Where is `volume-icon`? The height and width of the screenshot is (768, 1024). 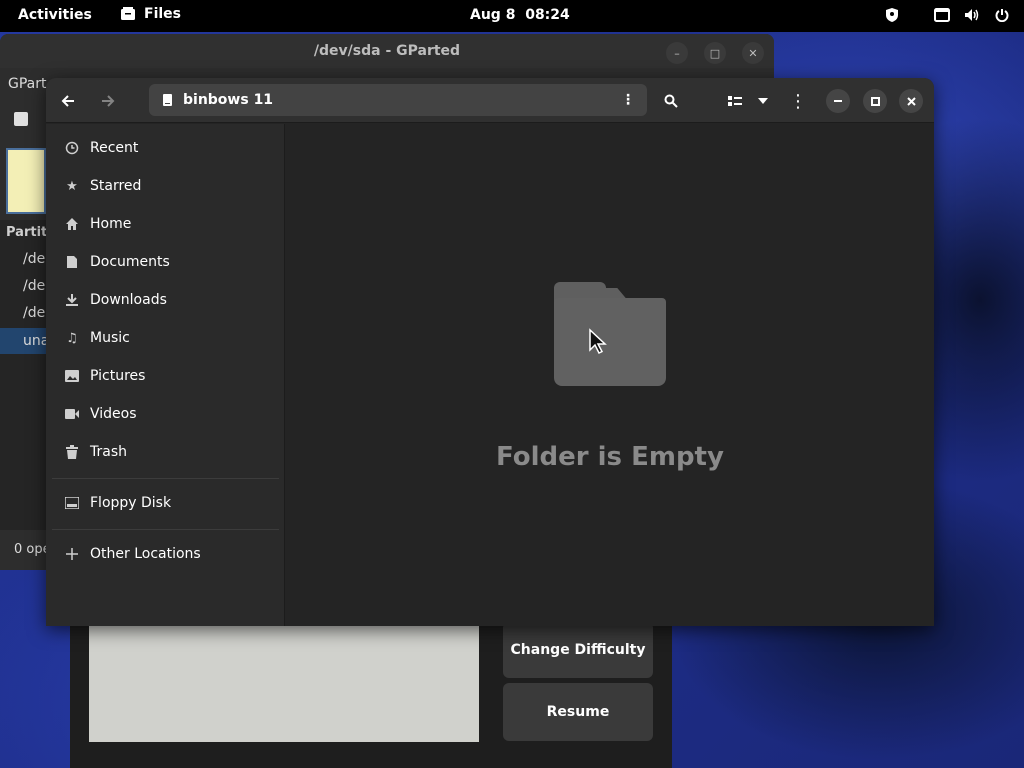
volume-icon is located at coordinates (972, 15).